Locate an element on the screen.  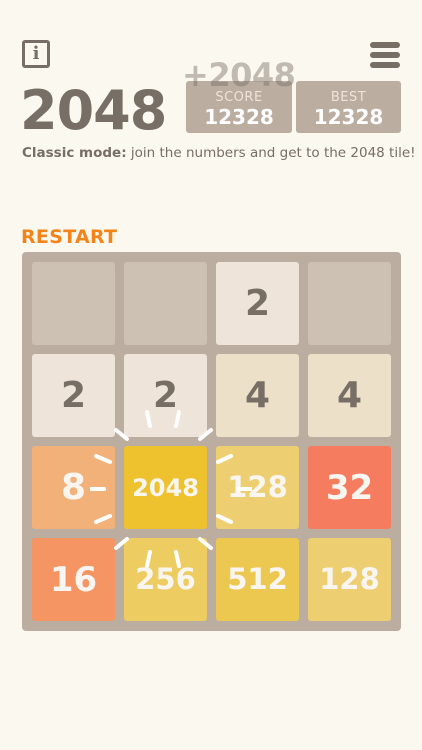
restart-button: RESTART is located at coordinates (69, 237).